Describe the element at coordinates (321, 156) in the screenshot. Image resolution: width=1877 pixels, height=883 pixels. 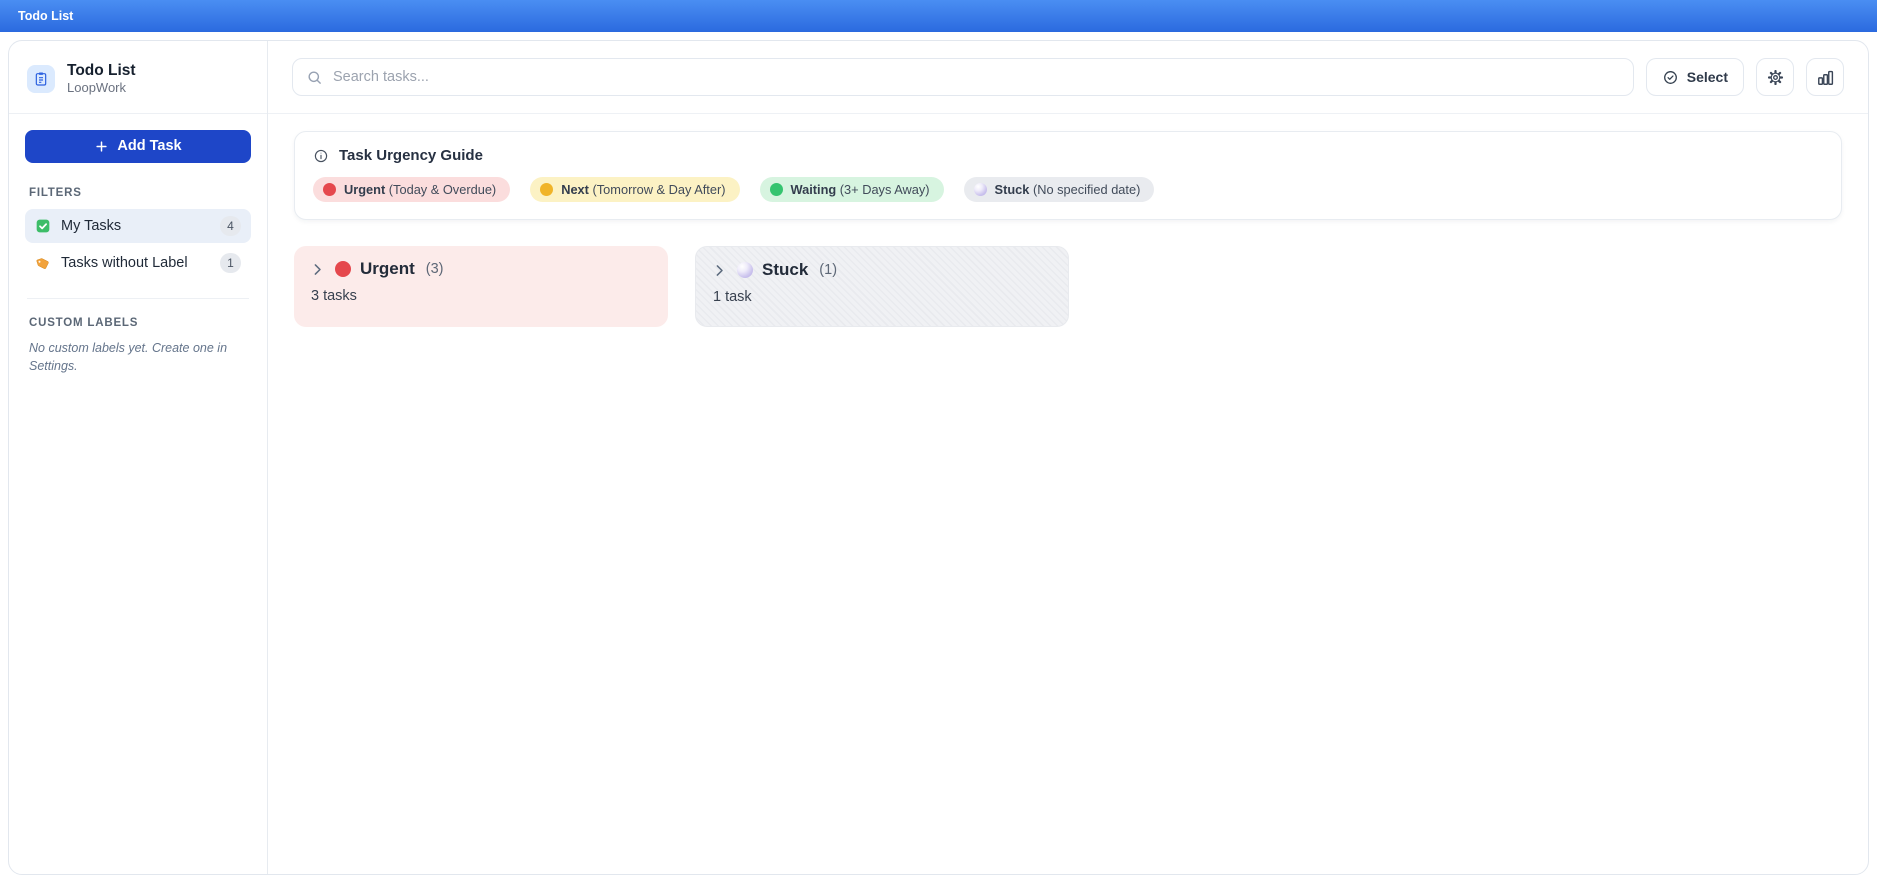
I see `info-icon` at that location.